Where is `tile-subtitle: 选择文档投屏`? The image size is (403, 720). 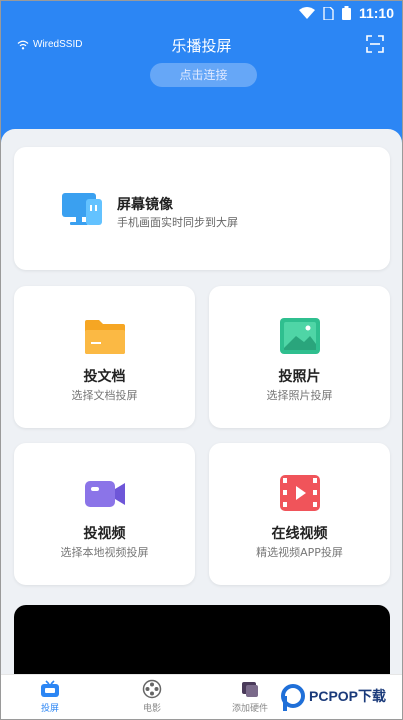 tile-subtitle: 选择文档投屏 is located at coordinates (104, 395).